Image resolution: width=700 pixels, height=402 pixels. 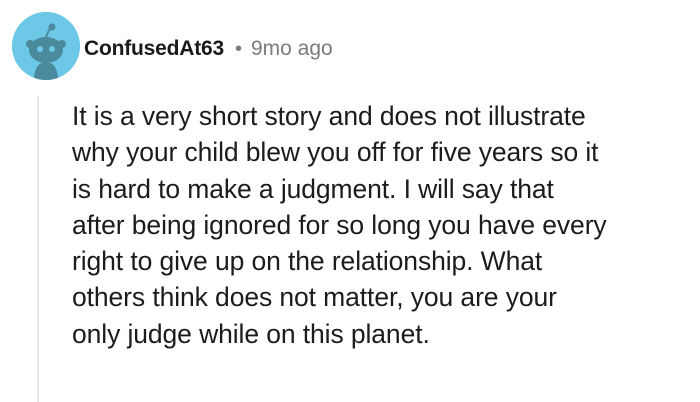 I want to click on avatar, so click(x=46, y=46).